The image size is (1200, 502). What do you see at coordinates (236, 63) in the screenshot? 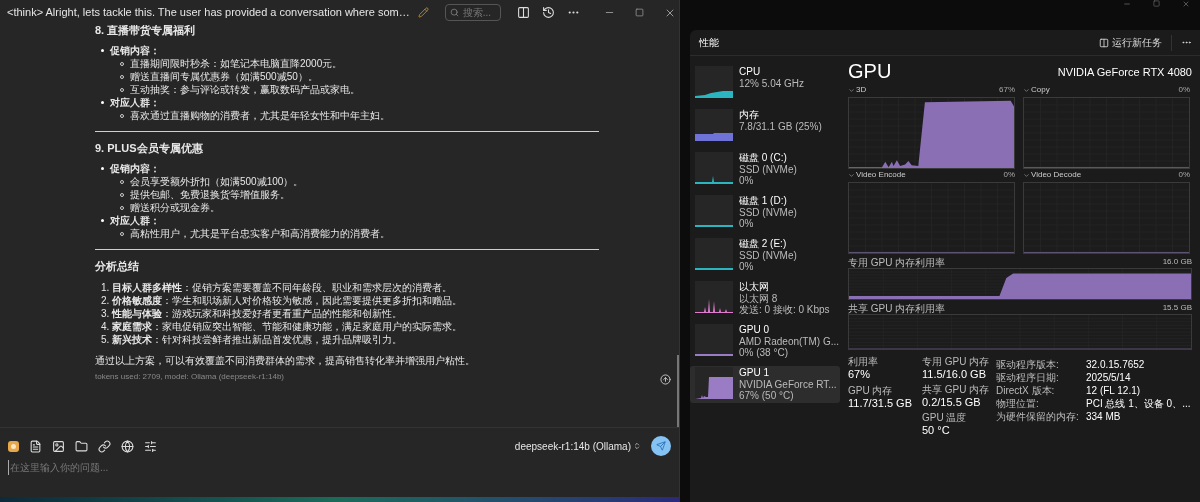
I see `list-item: 直播期间限时秒杀：如笔记本电脑直降2000元。` at bounding box center [236, 63].